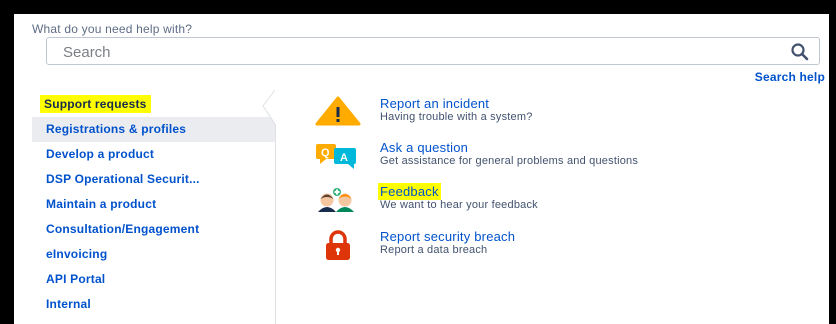 The height and width of the screenshot is (324, 836). What do you see at coordinates (456, 117) in the screenshot?
I see `request-description: Having trouble with a system?` at bounding box center [456, 117].